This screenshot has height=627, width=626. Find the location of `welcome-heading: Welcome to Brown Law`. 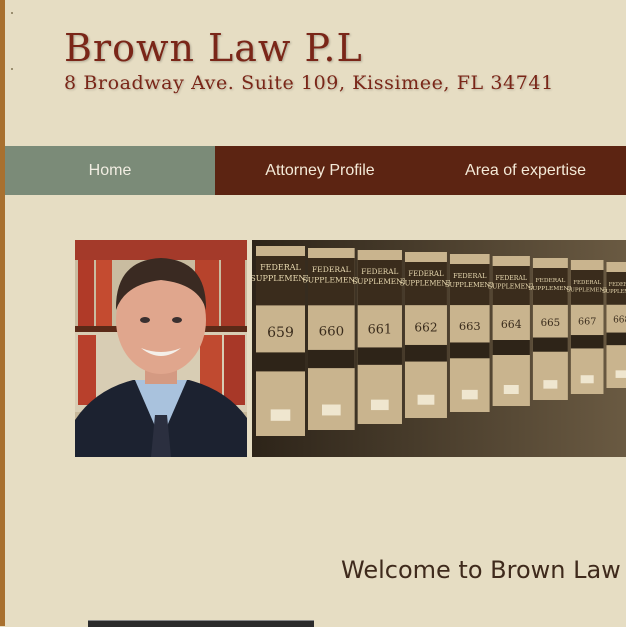

welcome-heading: Welcome to Brown Law is located at coordinates (481, 570).